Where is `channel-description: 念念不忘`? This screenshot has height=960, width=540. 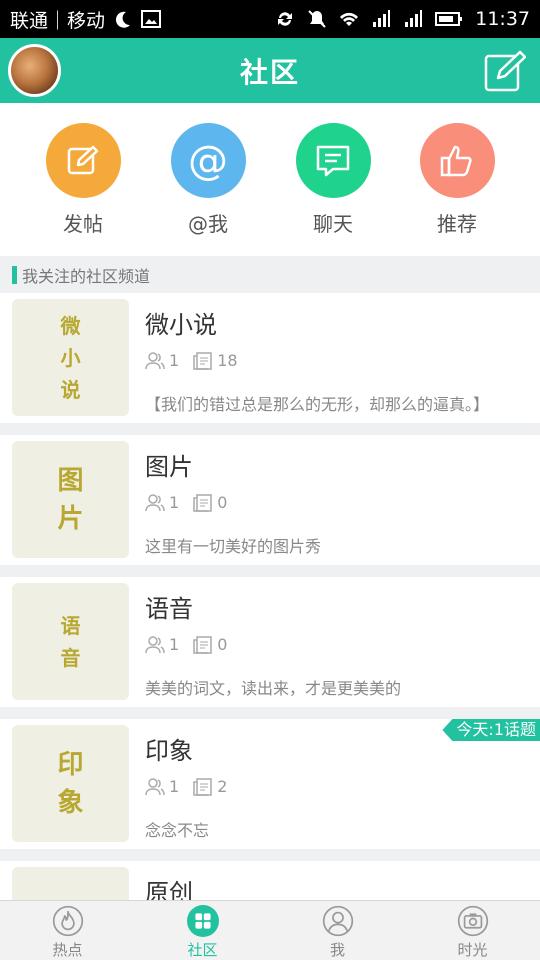 channel-description: 念念不忘 is located at coordinates (177, 830).